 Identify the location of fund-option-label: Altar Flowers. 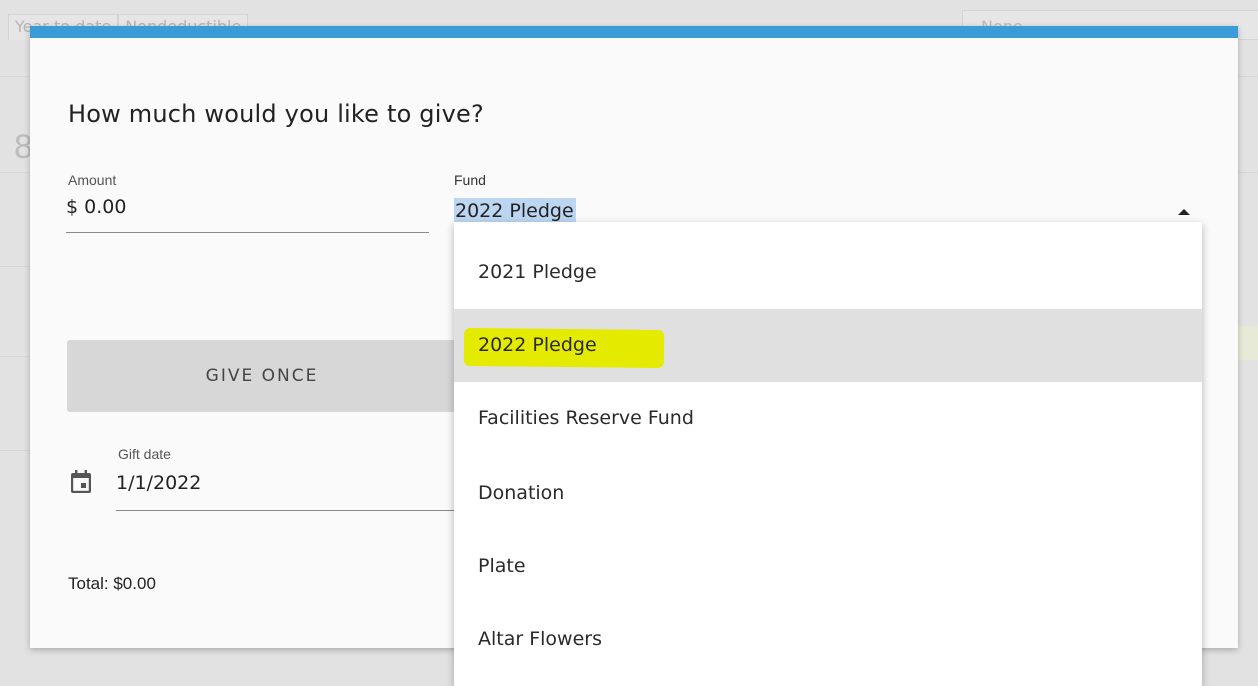
(540, 639).